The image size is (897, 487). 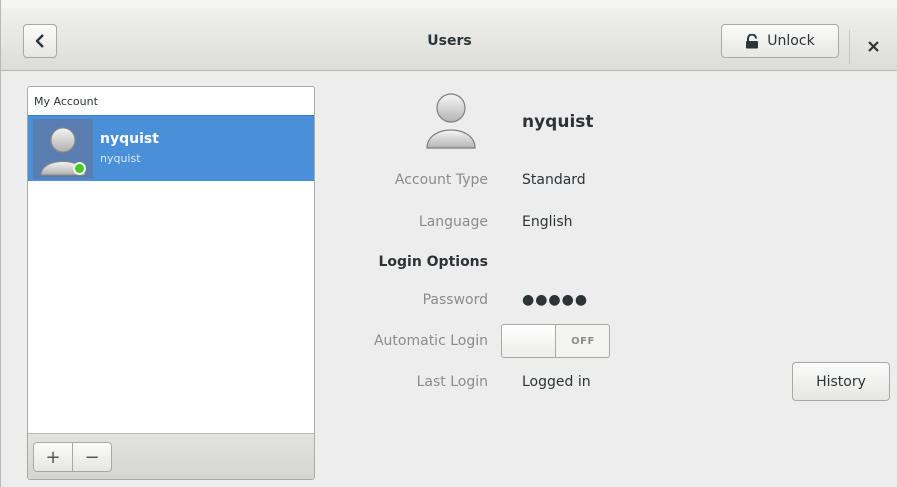 I want to click on account-type-label: Account Type, so click(x=441, y=180).